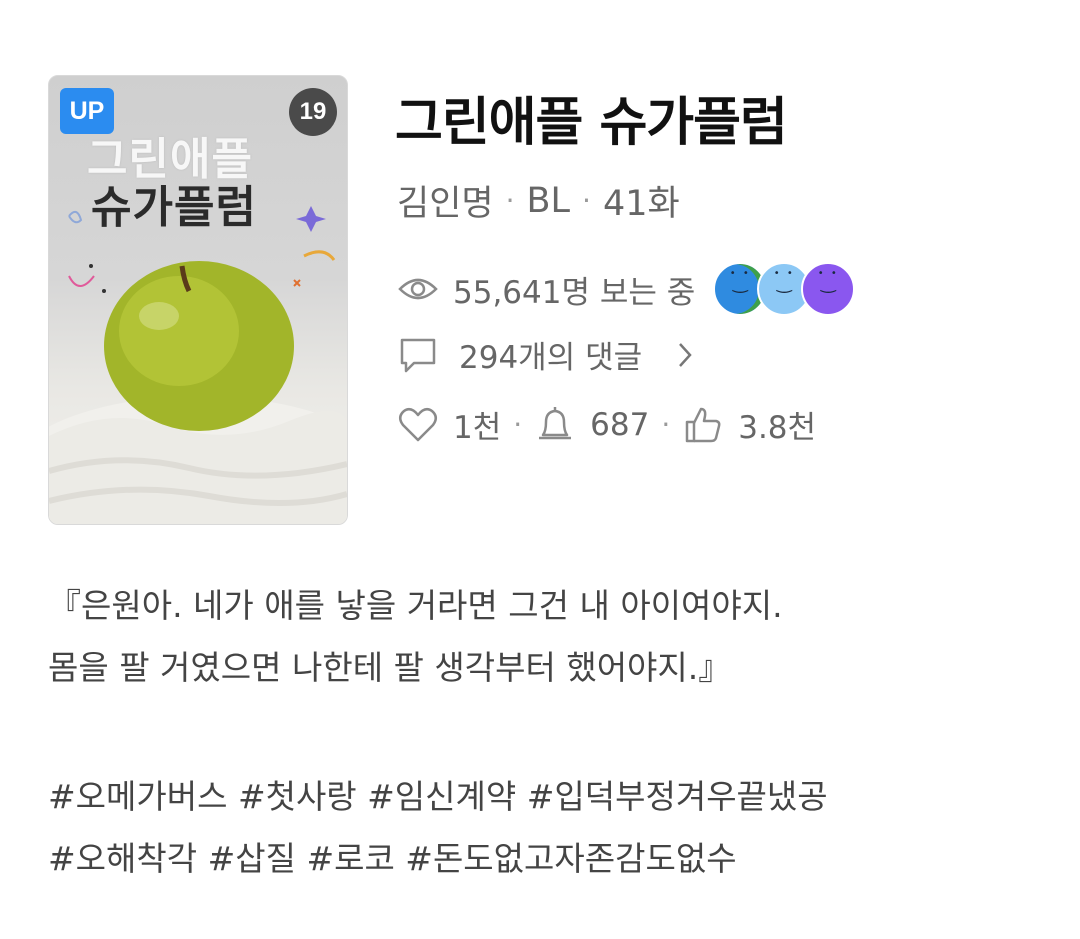 Image resolution: width=1080 pixels, height=939 pixels. What do you see at coordinates (477, 428) in the screenshot?
I see `like-count: 1천` at bounding box center [477, 428].